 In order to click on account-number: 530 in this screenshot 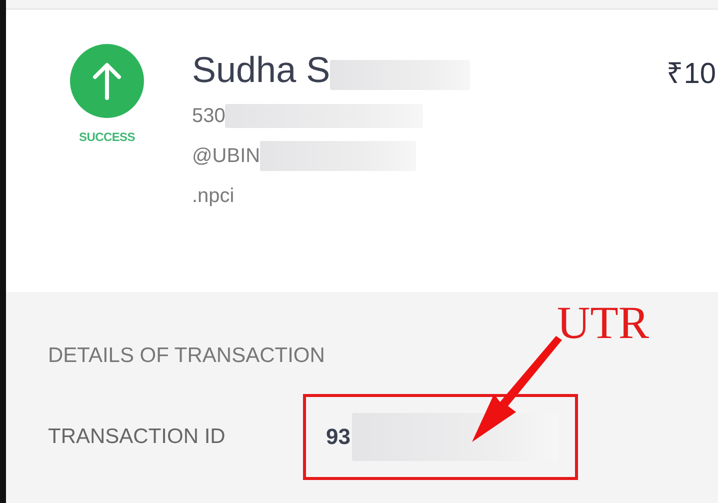, I will do `click(209, 116)`.